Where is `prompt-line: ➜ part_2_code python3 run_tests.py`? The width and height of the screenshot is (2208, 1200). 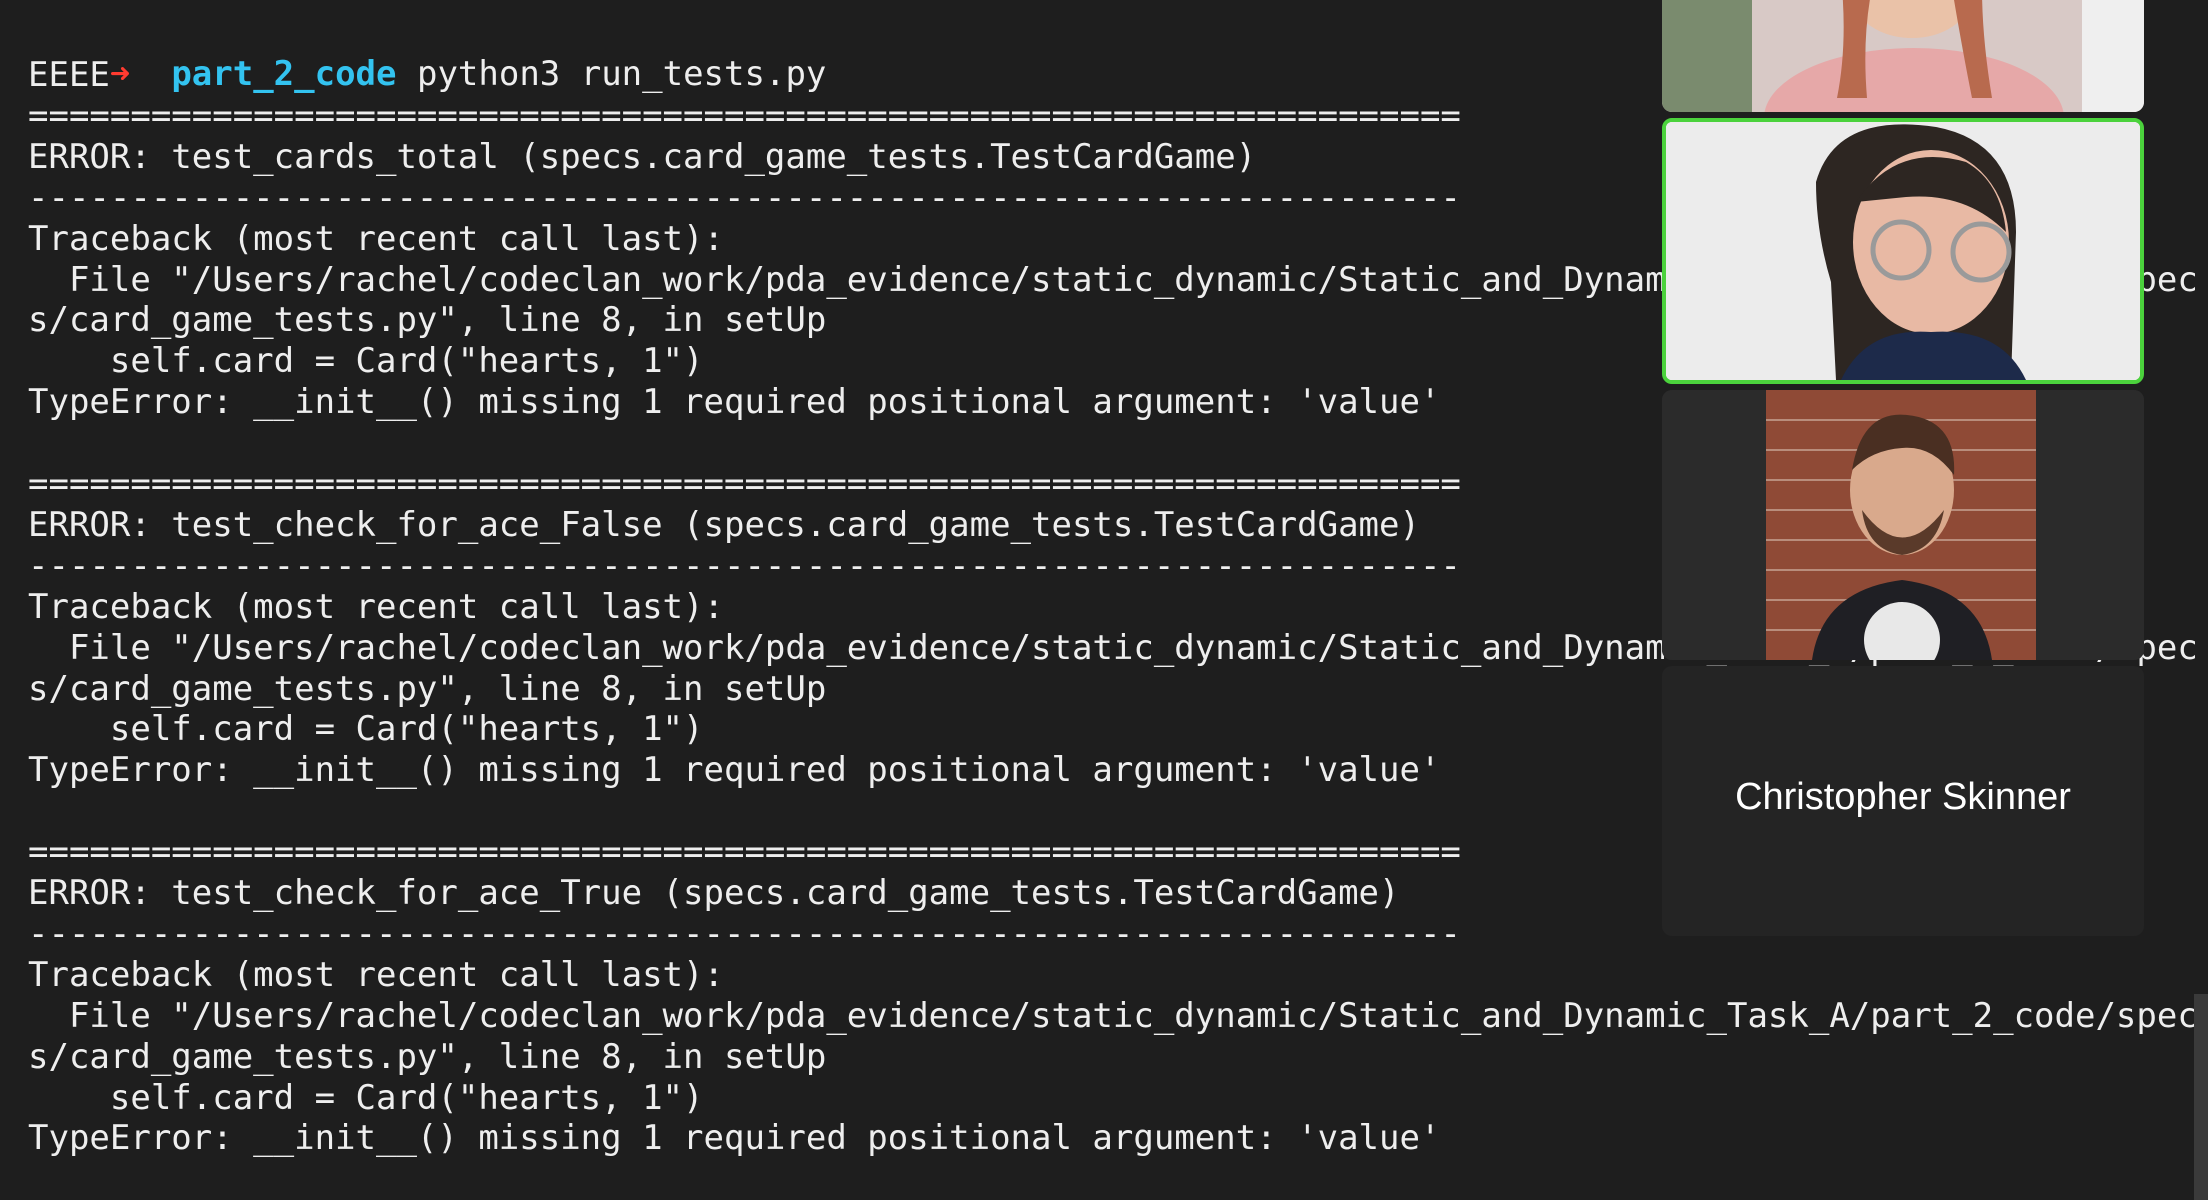 prompt-line: ➜ part_2_code python3 run_tests.py is located at coordinates (427, 54).